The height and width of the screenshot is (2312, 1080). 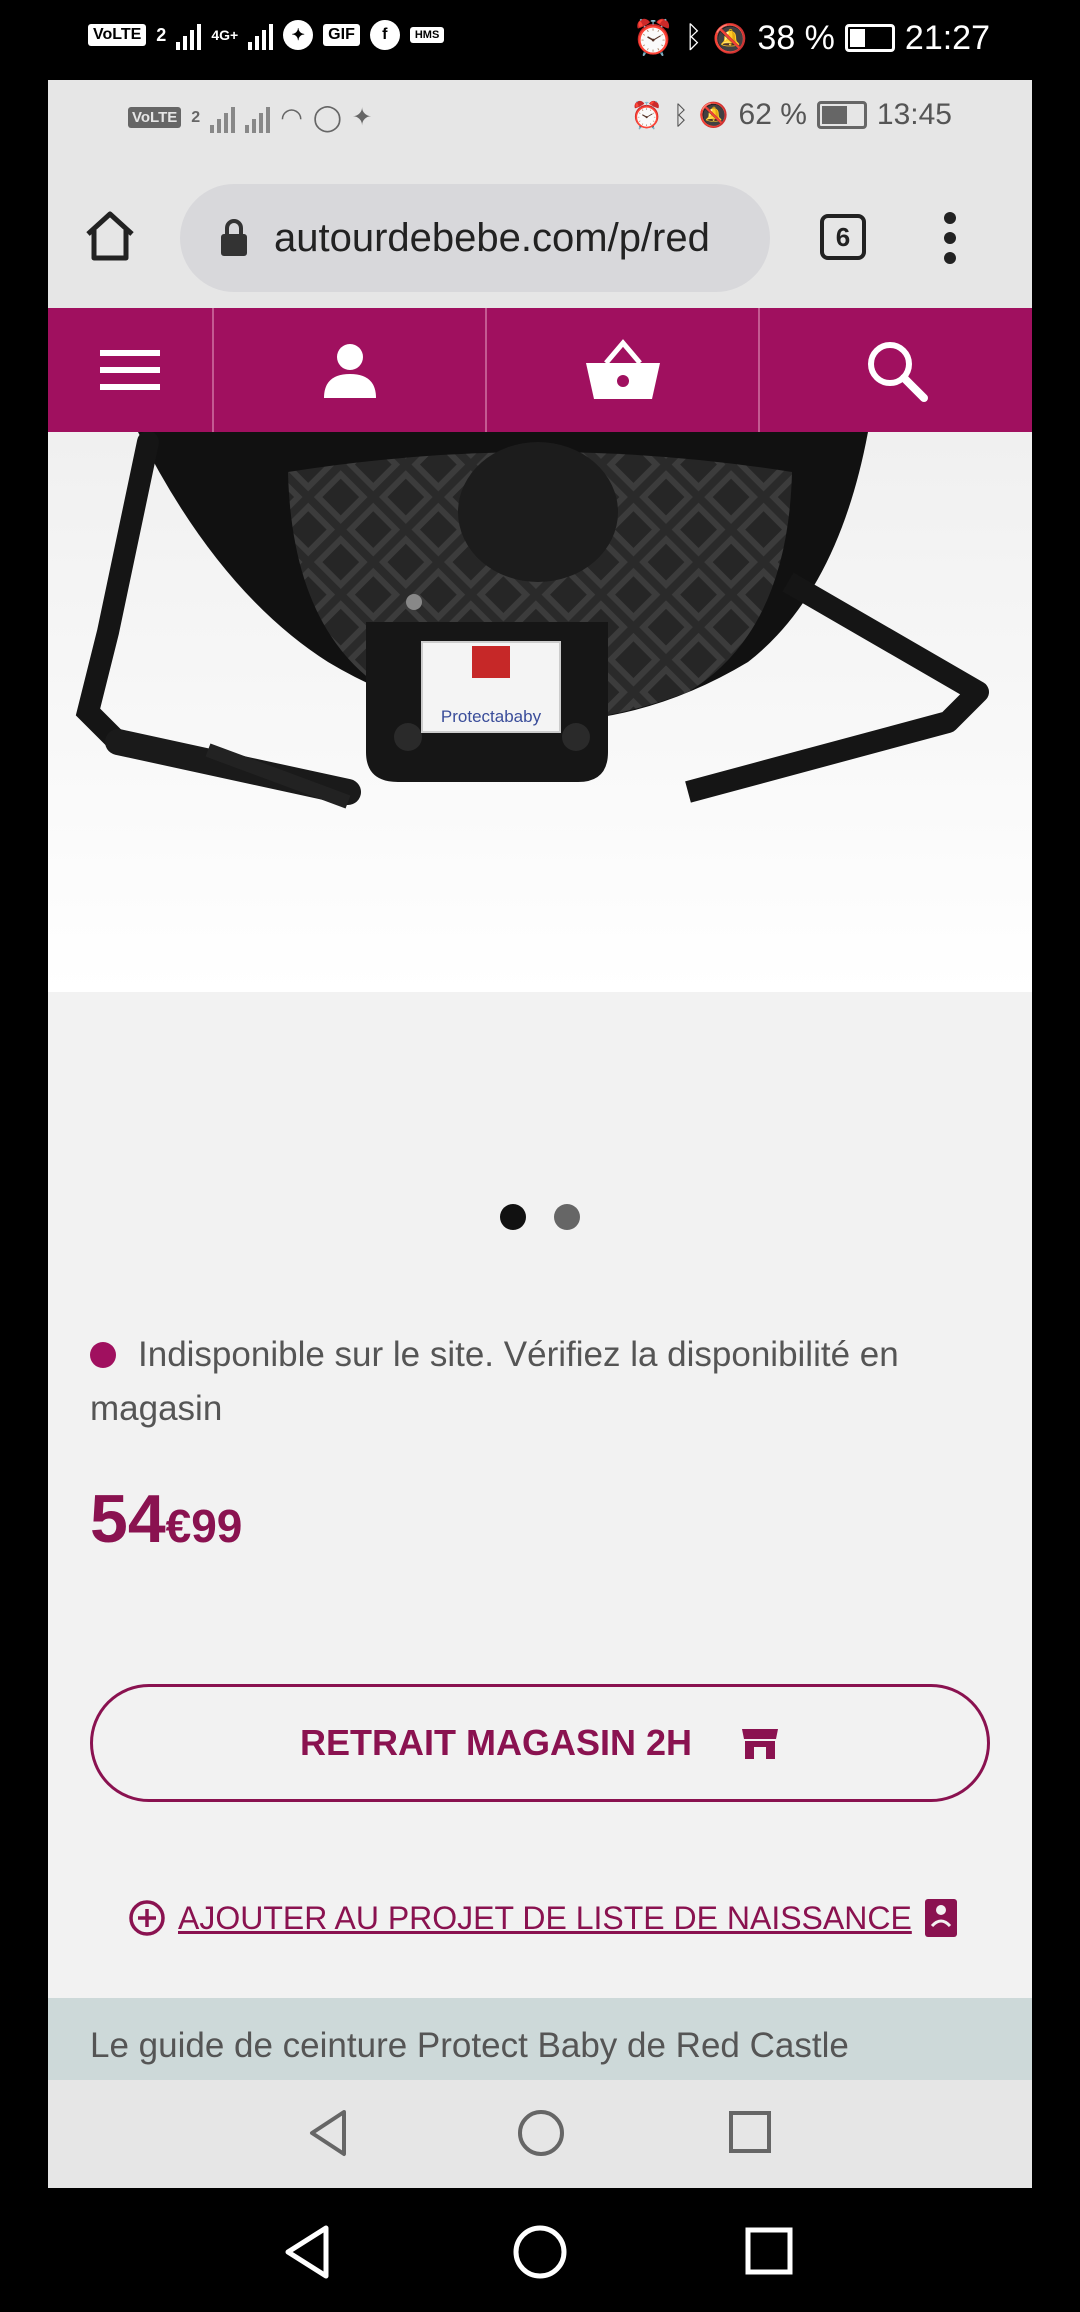 I want to click on clock: 21:27, so click(x=947, y=37).